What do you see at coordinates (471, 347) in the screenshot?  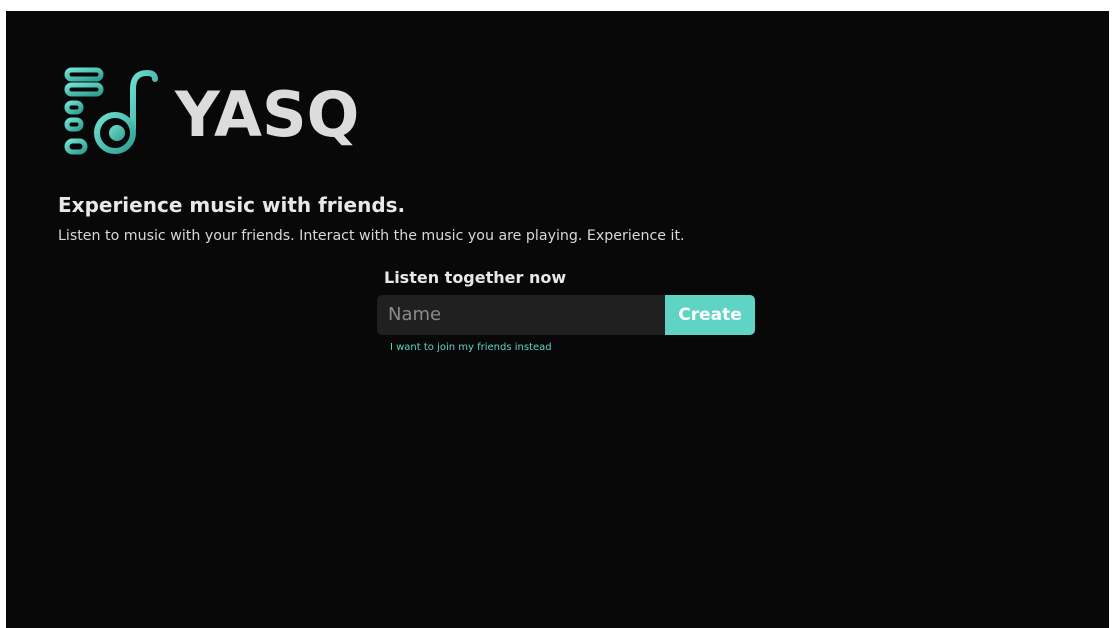 I see `join-friends-link: I want to join my friends instead` at bounding box center [471, 347].